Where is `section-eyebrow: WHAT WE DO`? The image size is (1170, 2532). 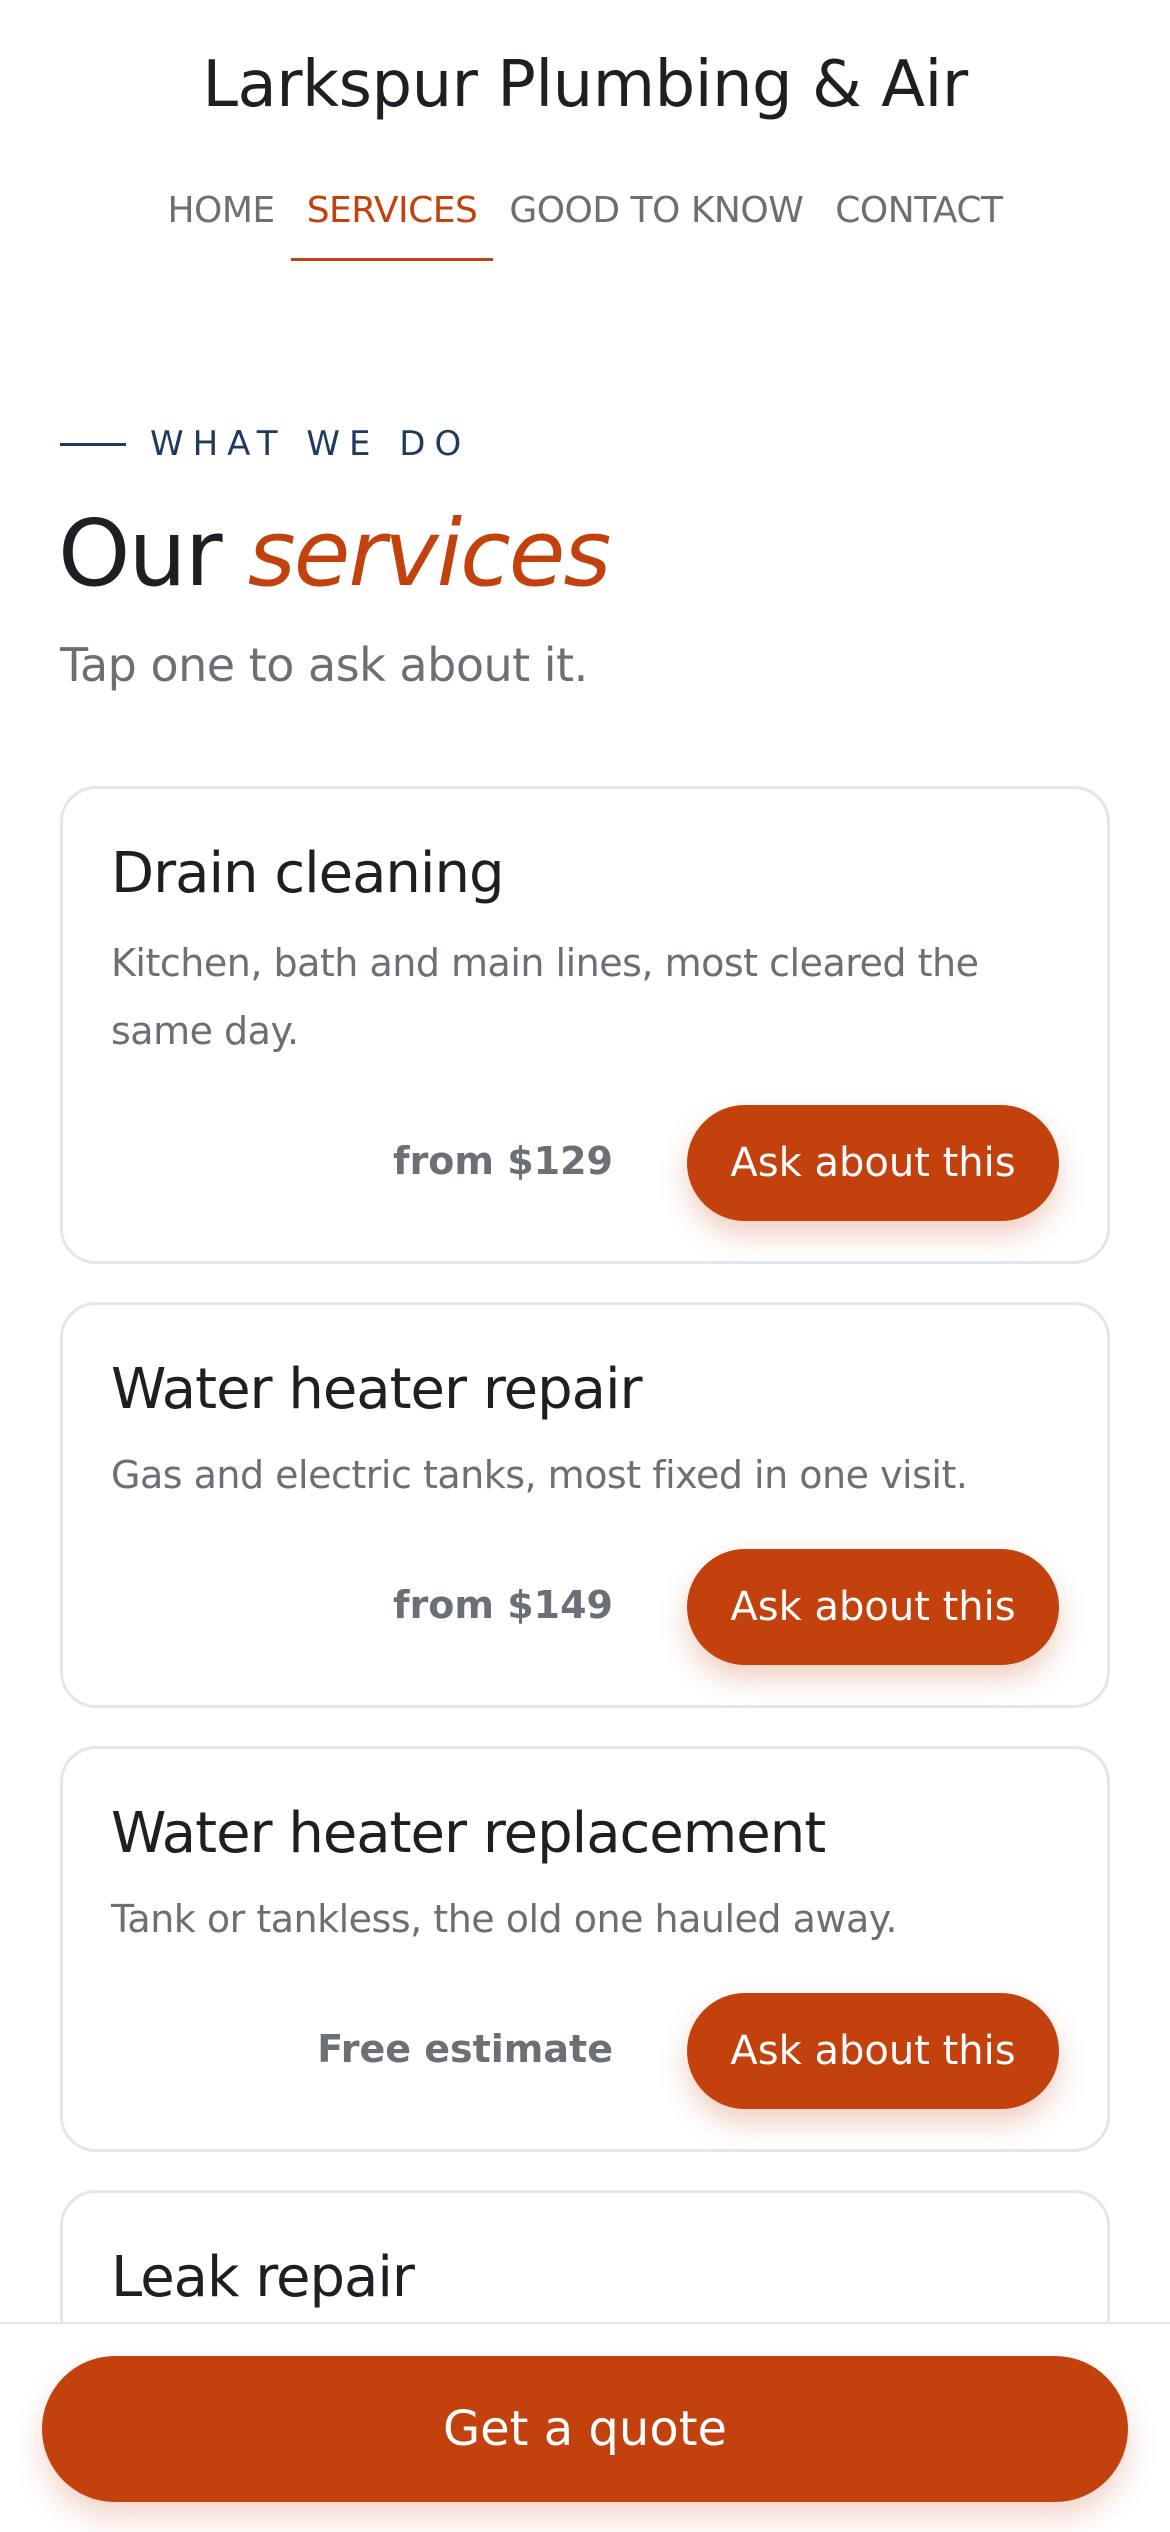 section-eyebrow: WHAT WE DO is located at coordinates (265, 444).